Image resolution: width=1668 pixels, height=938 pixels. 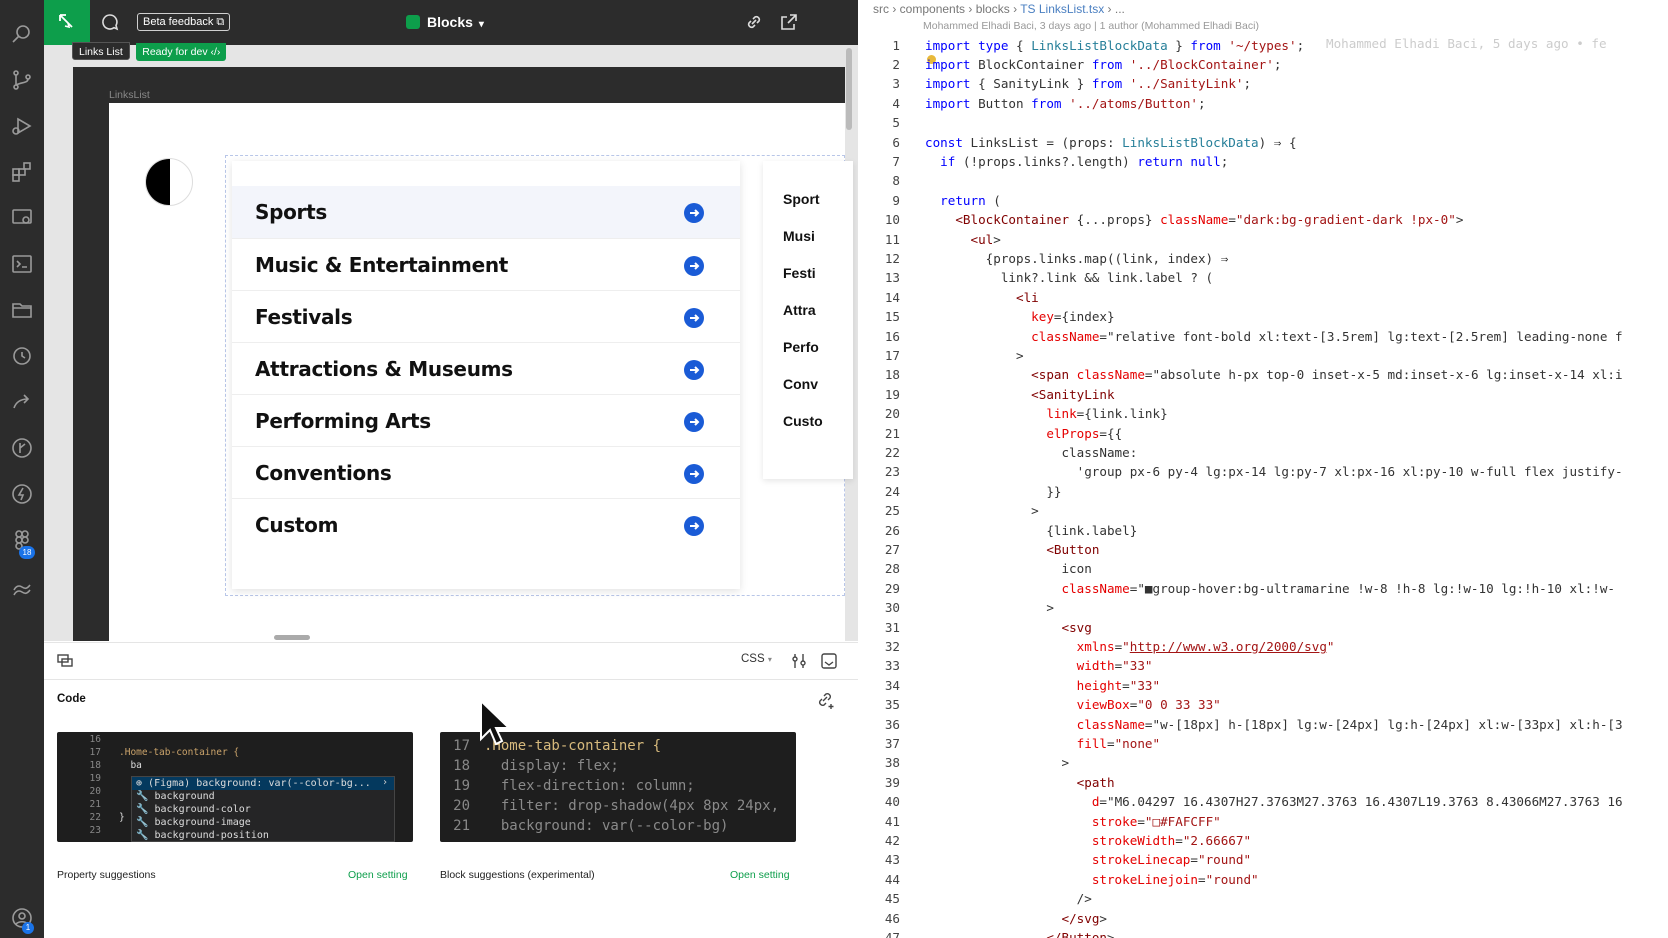 I want to click on code-text: <Button, so click(x=1073, y=549).